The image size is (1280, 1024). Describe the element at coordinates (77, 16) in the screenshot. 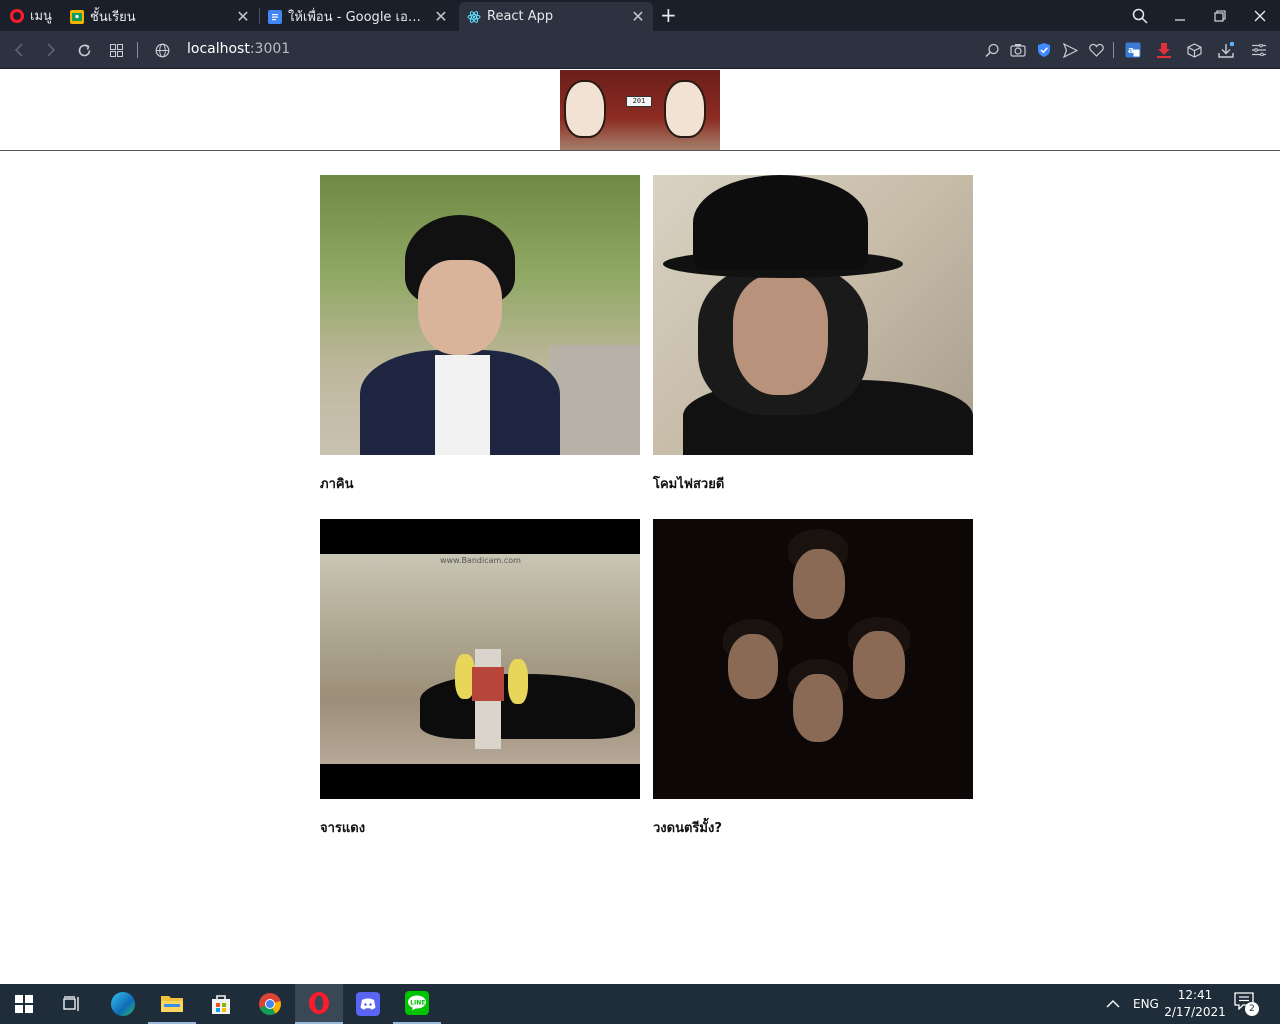

I see `classroom-icon` at that location.